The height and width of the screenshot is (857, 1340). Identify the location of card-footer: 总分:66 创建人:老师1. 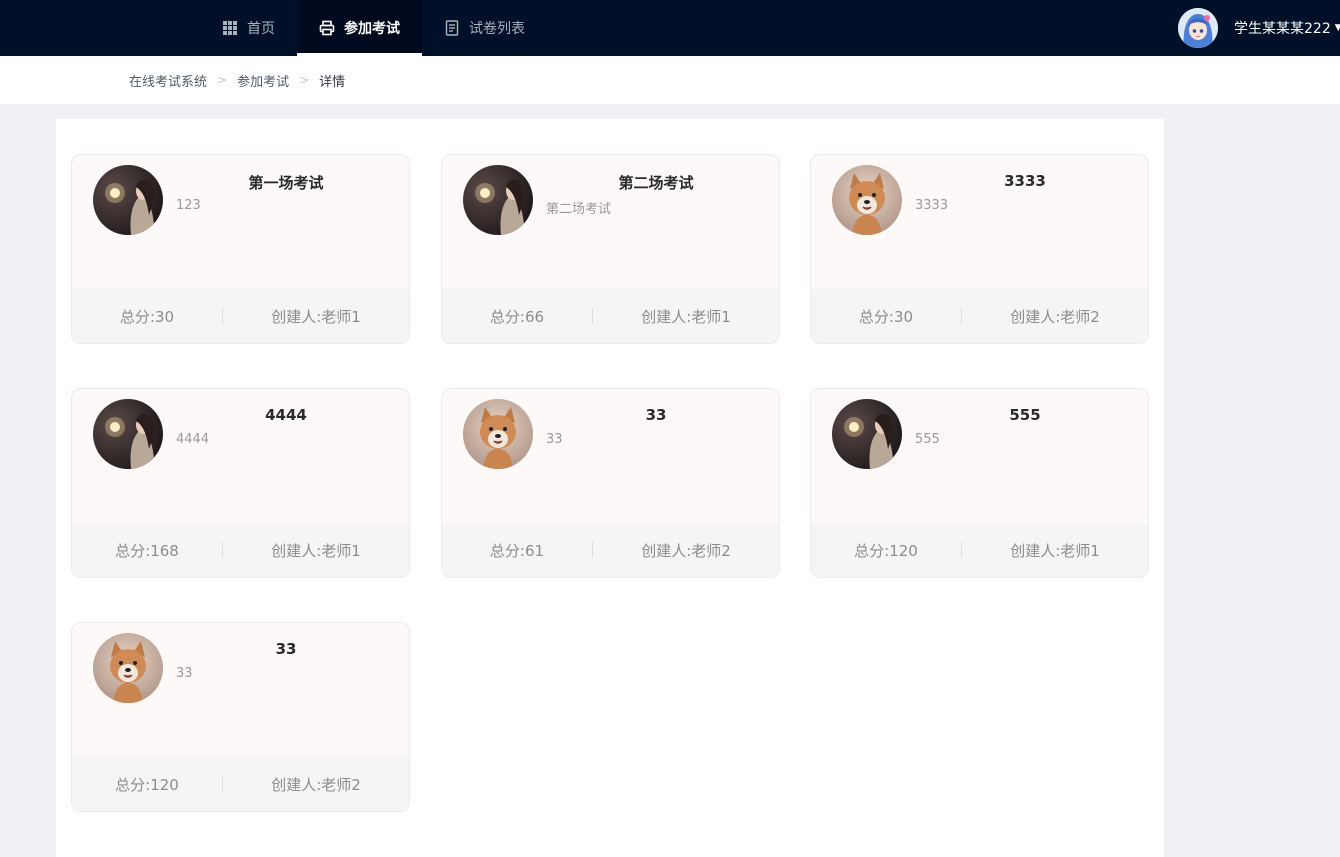
(610, 316).